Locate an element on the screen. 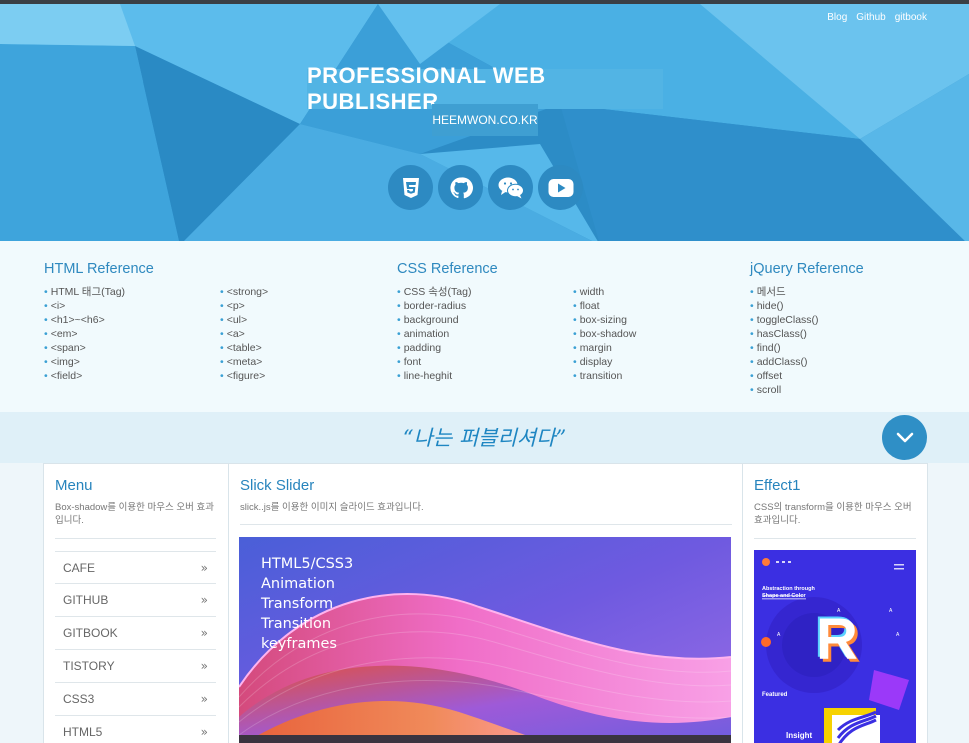 Image resolution: width=969 pixels, height=743 pixels. top-links: Blog Github gitbook is located at coordinates (877, 17).